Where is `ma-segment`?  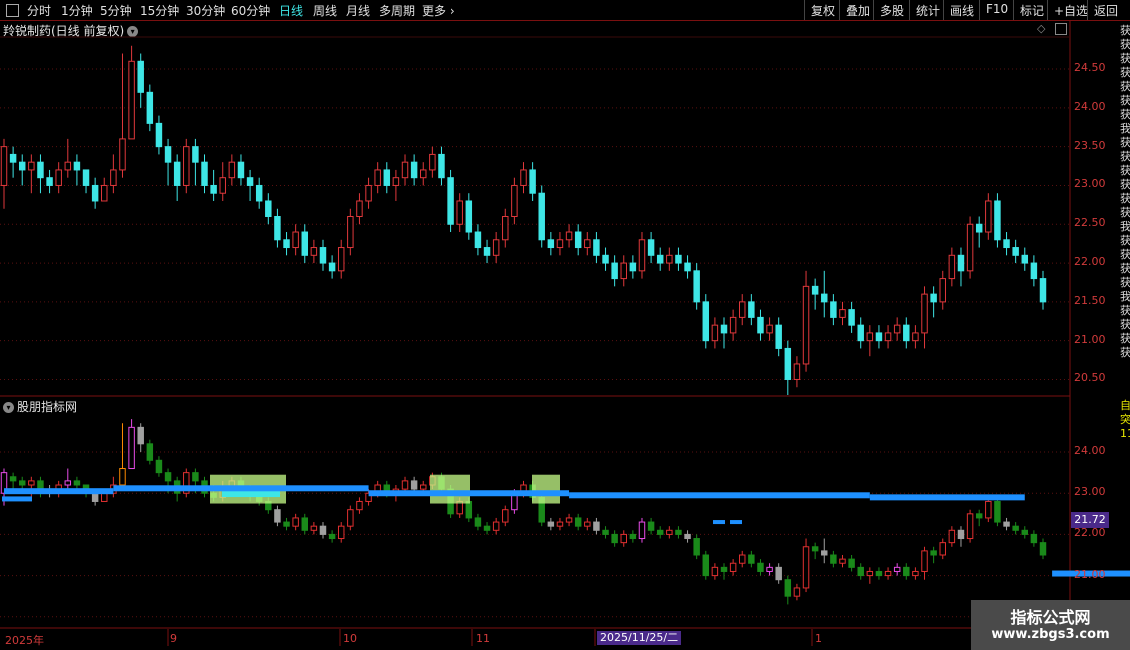
ma-segment is located at coordinates (947, 497).